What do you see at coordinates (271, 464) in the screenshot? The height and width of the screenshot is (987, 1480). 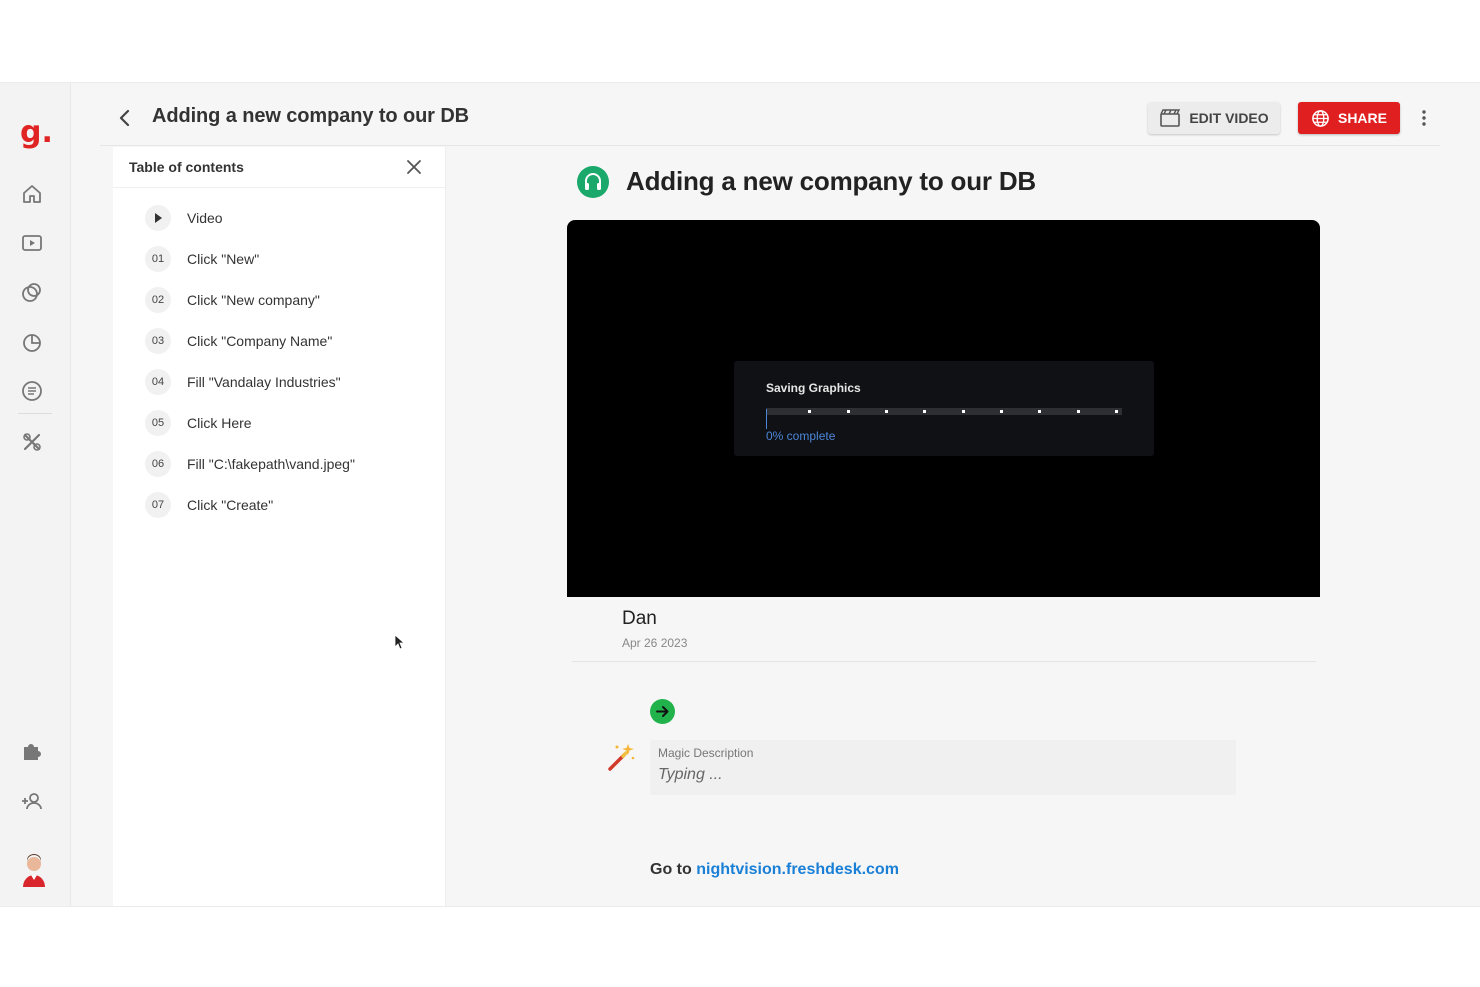 I see `toc-item-label: Fill "C:\fakepath\vand.jpeg"` at bounding box center [271, 464].